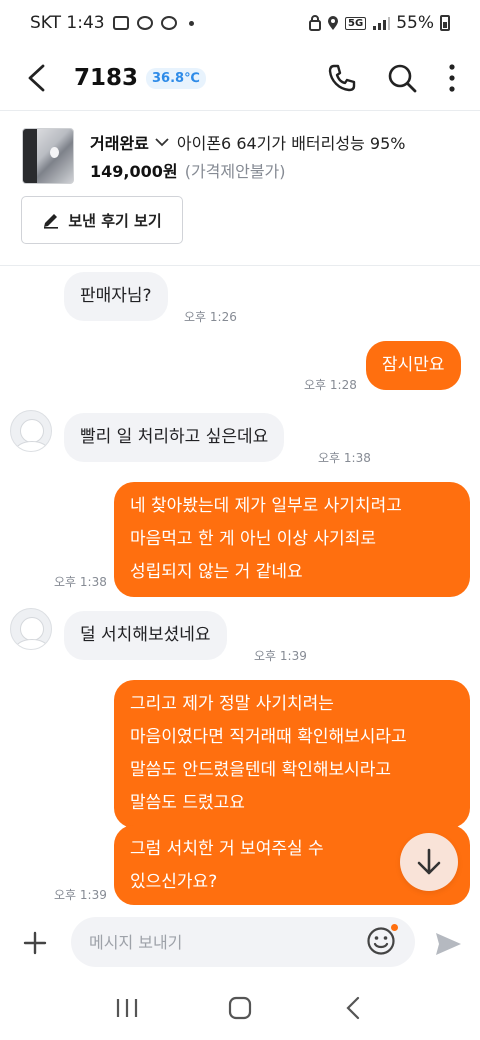 The image size is (480, 1040). I want to click on message-line: 그리고 제가 정말 사기치려는, so click(232, 704).